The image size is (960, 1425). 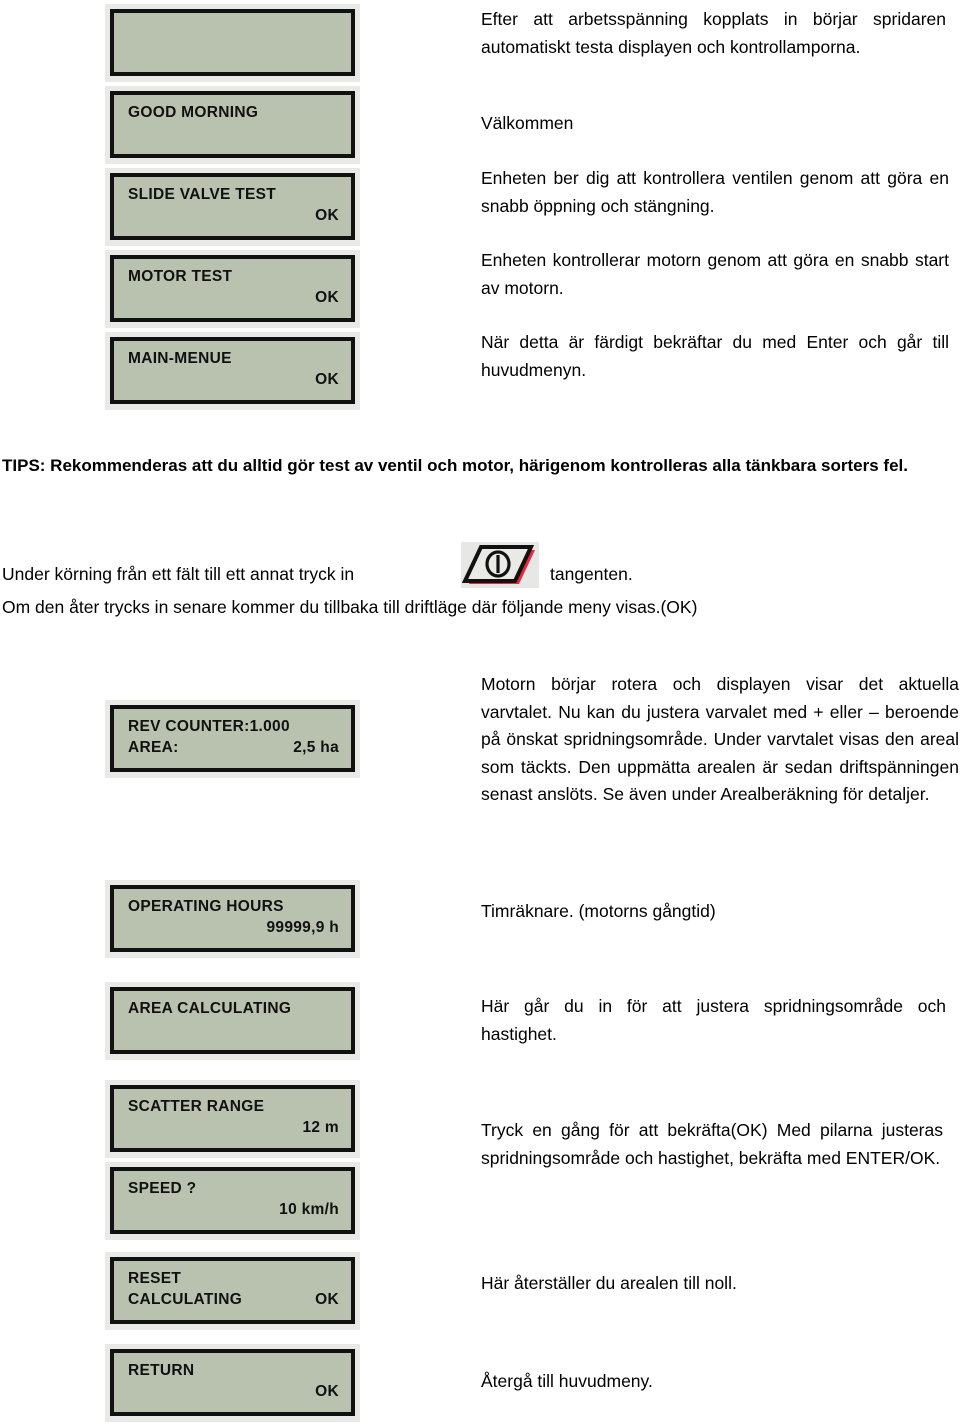 I want to click on paragraph-reset-area: Här återställer du arealen till noll., so click(x=609, y=1283).